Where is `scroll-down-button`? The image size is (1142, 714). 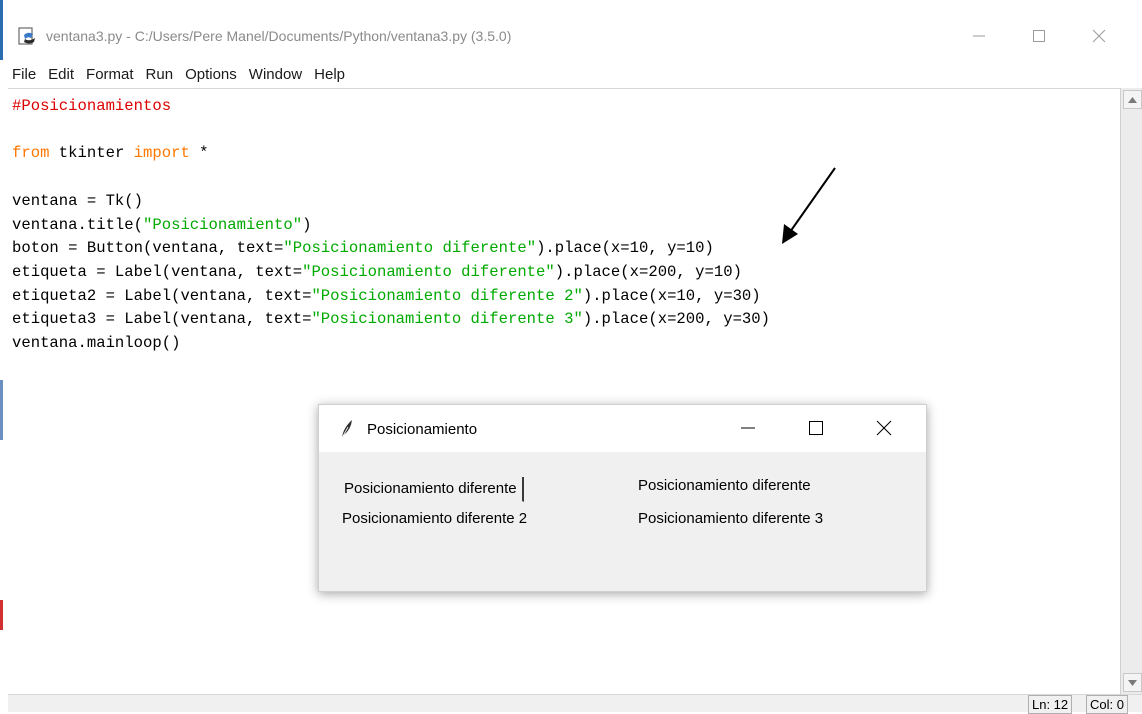
scroll-down-button is located at coordinates (1132, 682).